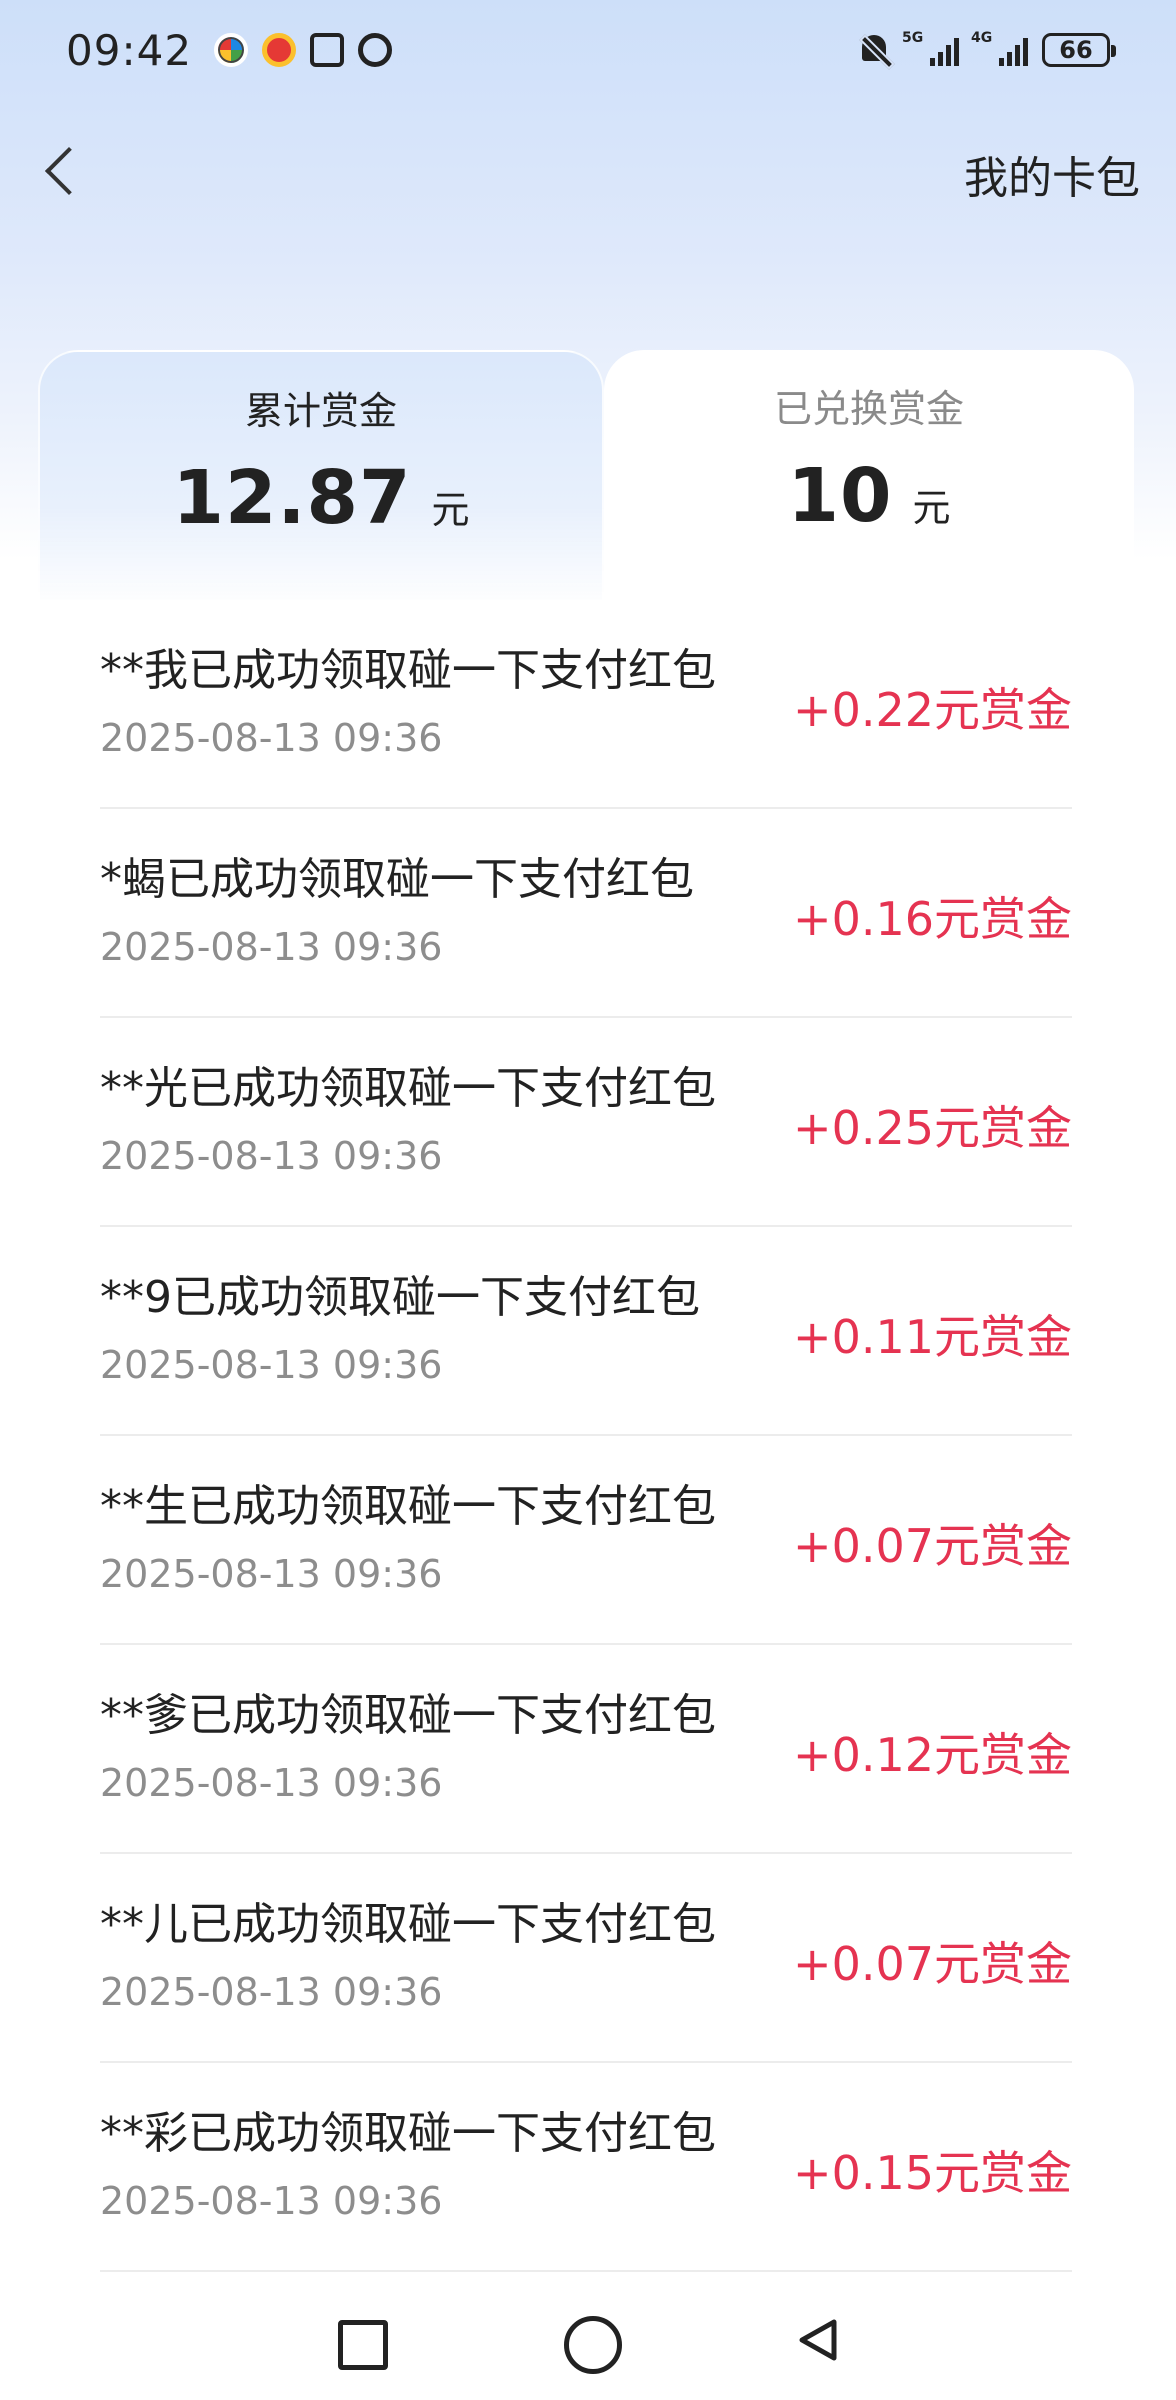  Describe the element at coordinates (874, 50) in the screenshot. I see `mute-bell-icon` at that location.